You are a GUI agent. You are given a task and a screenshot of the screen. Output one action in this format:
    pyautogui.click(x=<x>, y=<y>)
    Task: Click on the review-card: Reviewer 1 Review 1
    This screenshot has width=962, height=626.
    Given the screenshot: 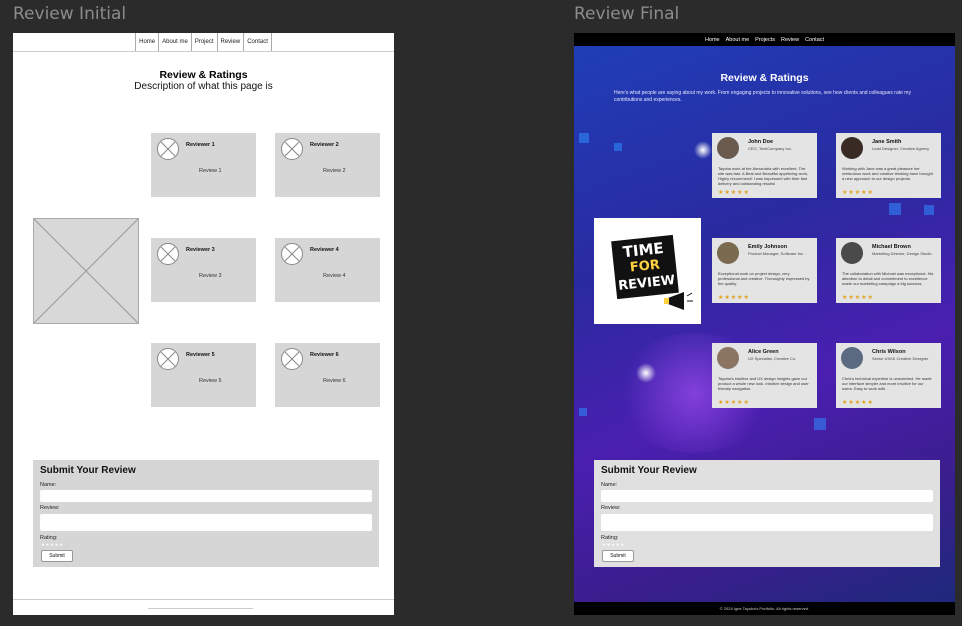 What is the action you would take?
    pyautogui.click(x=203, y=165)
    